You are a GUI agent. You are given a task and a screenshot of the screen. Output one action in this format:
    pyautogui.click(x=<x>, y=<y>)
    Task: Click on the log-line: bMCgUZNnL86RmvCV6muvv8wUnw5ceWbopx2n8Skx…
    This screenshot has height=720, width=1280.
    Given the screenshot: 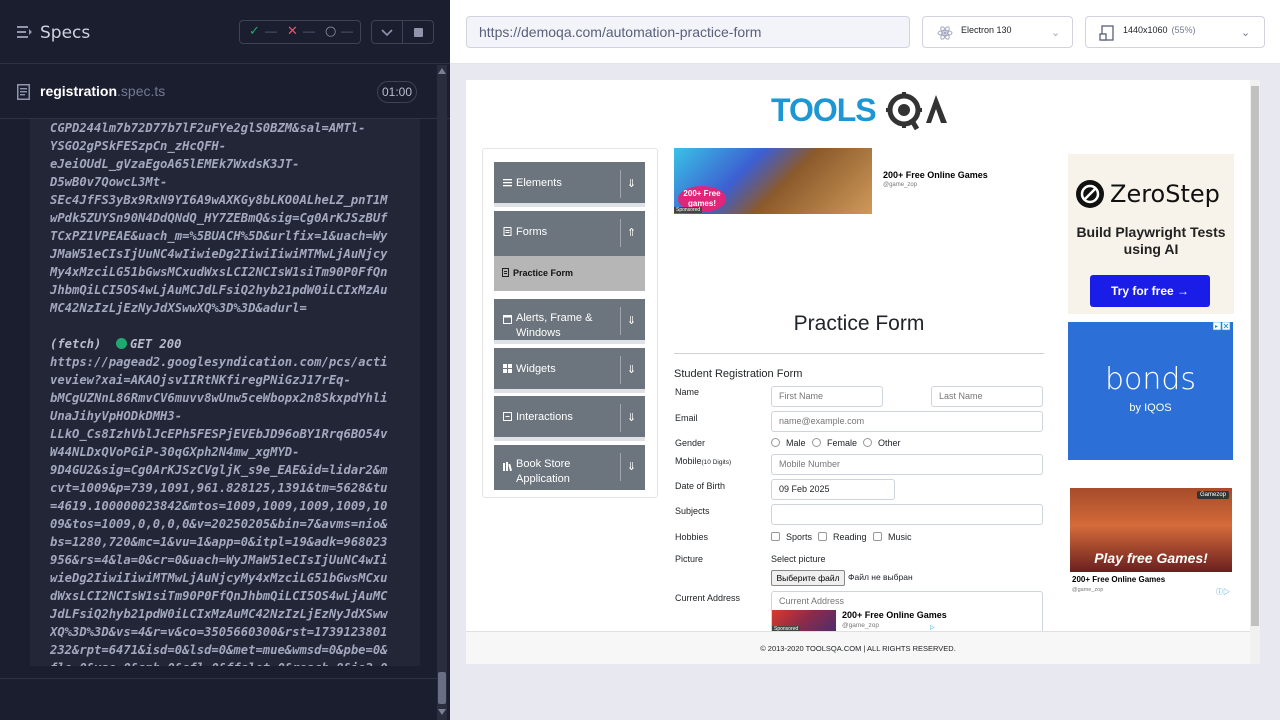 What is the action you would take?
    pyautogui.click(x=219, y=398)
    